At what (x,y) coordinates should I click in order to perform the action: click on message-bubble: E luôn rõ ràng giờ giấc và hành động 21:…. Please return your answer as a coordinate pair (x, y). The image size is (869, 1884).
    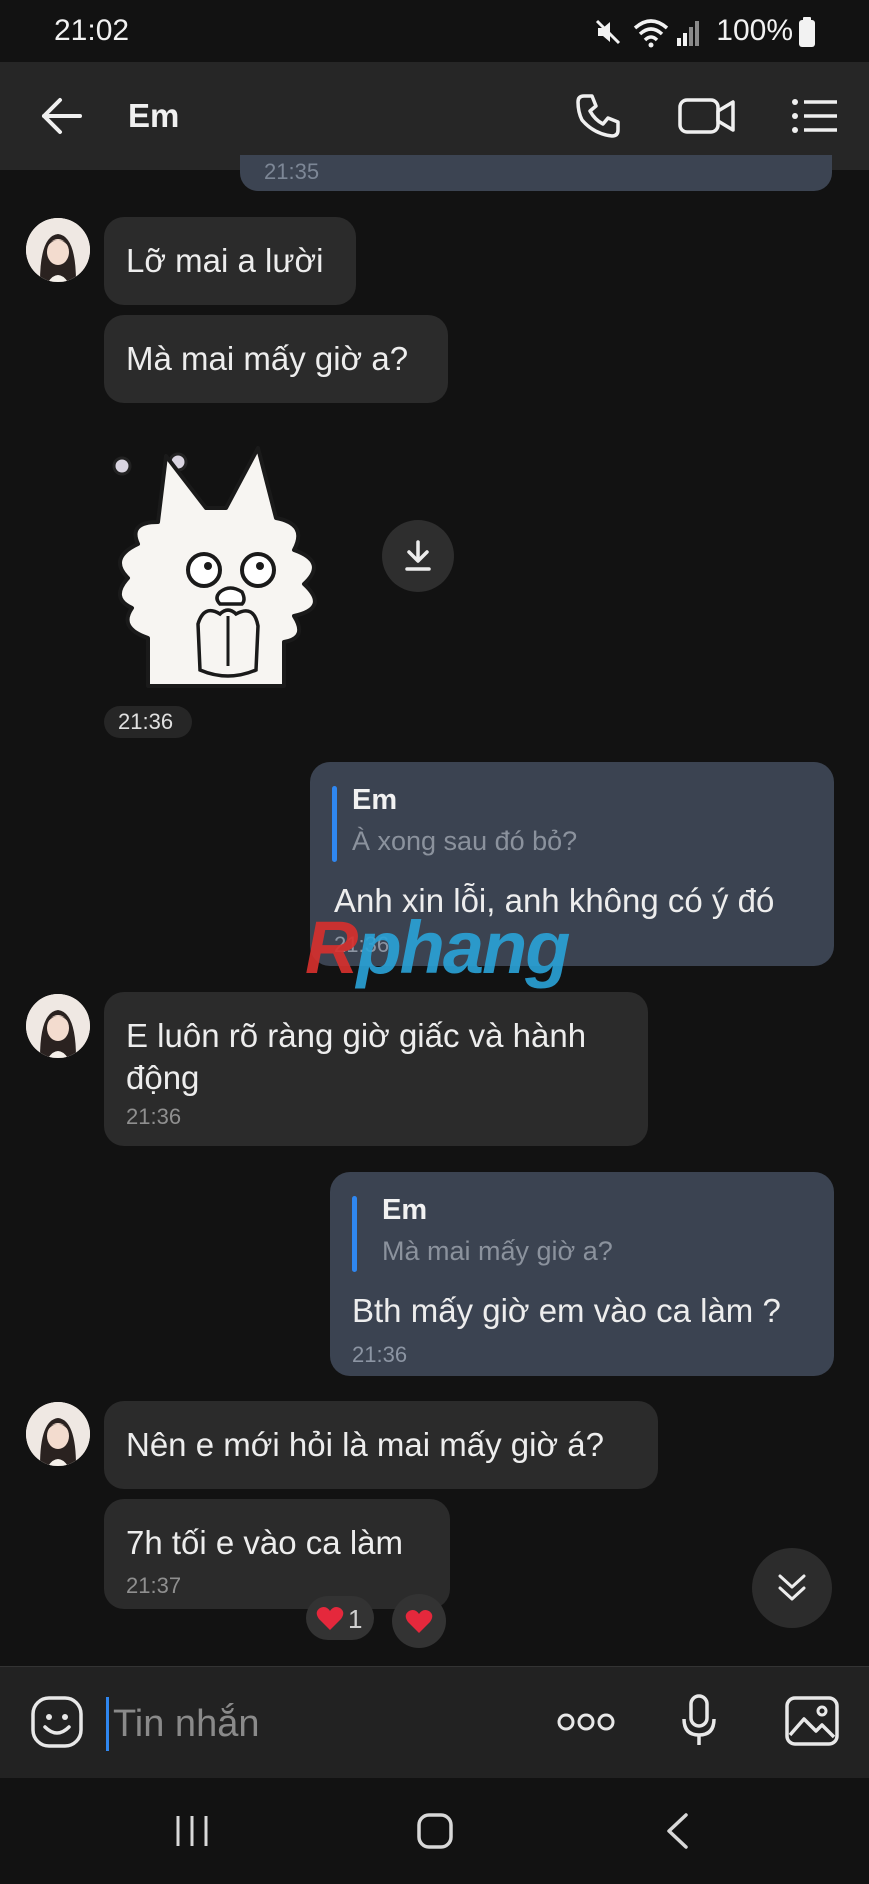
    Looking at the image, I should click on (376, 1069).